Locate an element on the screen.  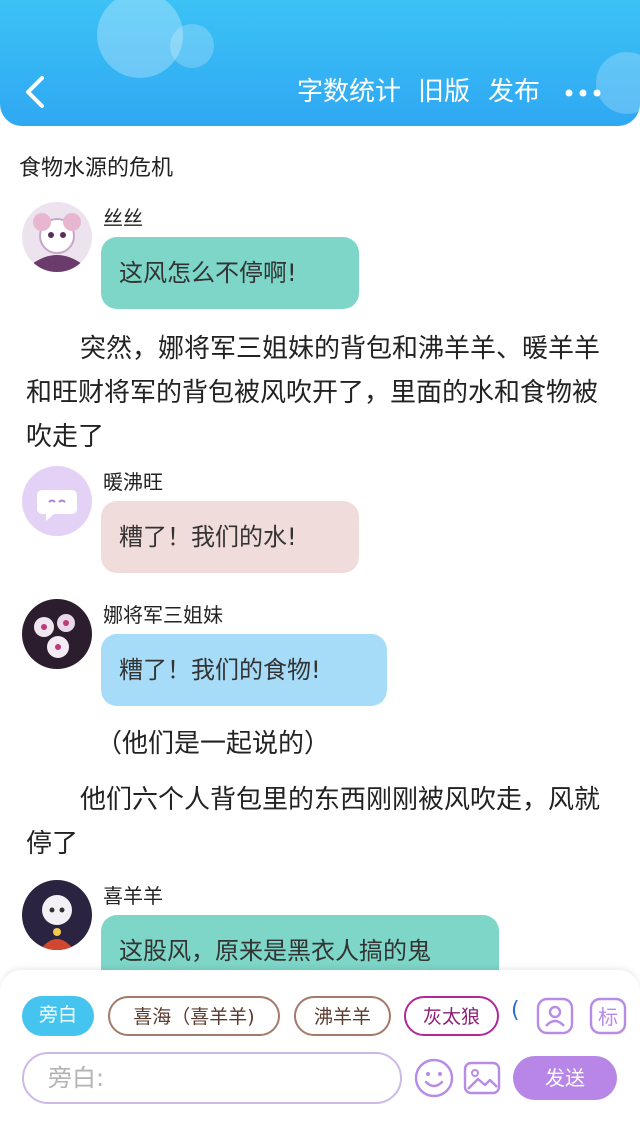
avatar-xiyangyang is located at coordinates (57, 915).